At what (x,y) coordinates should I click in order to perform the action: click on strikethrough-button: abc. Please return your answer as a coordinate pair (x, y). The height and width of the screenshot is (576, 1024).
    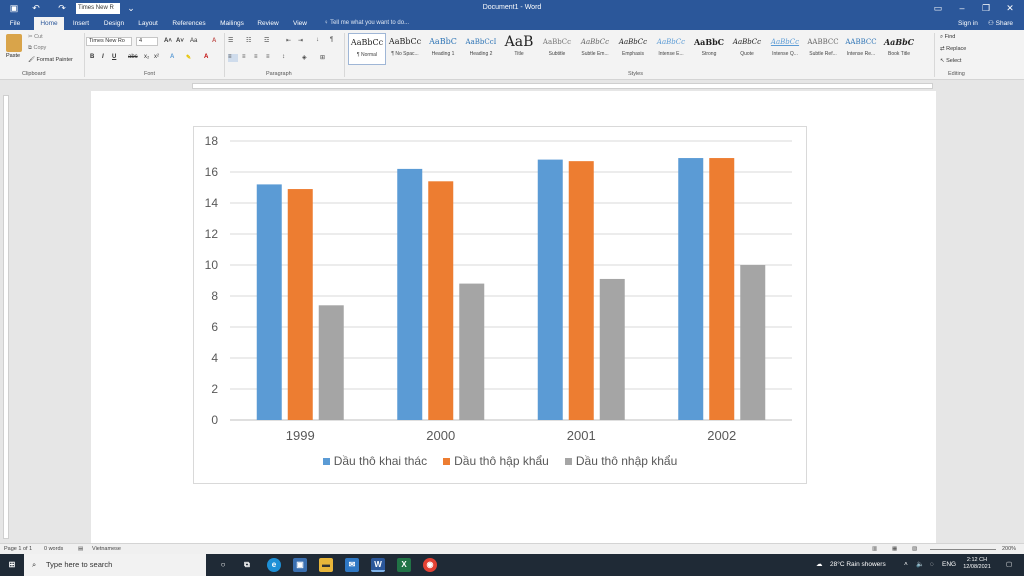
    Looking at the image, I should click on (133, 57).